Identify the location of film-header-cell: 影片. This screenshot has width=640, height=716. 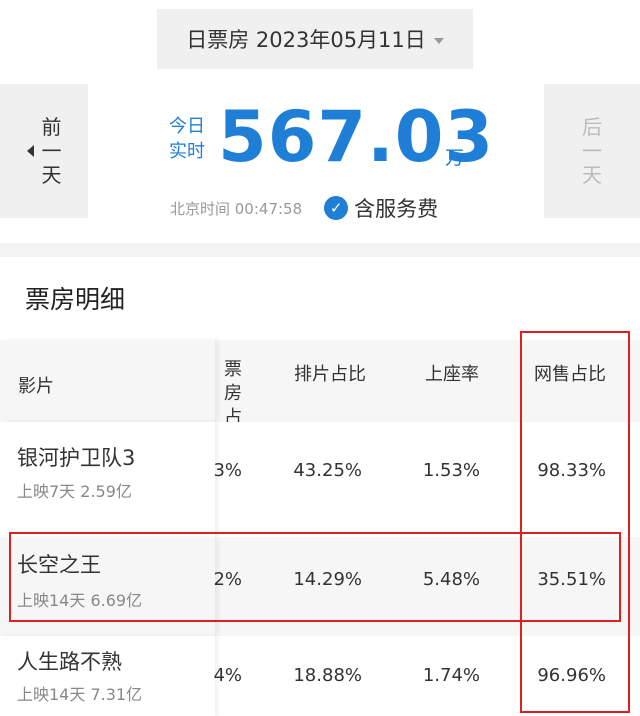
(107, 381).